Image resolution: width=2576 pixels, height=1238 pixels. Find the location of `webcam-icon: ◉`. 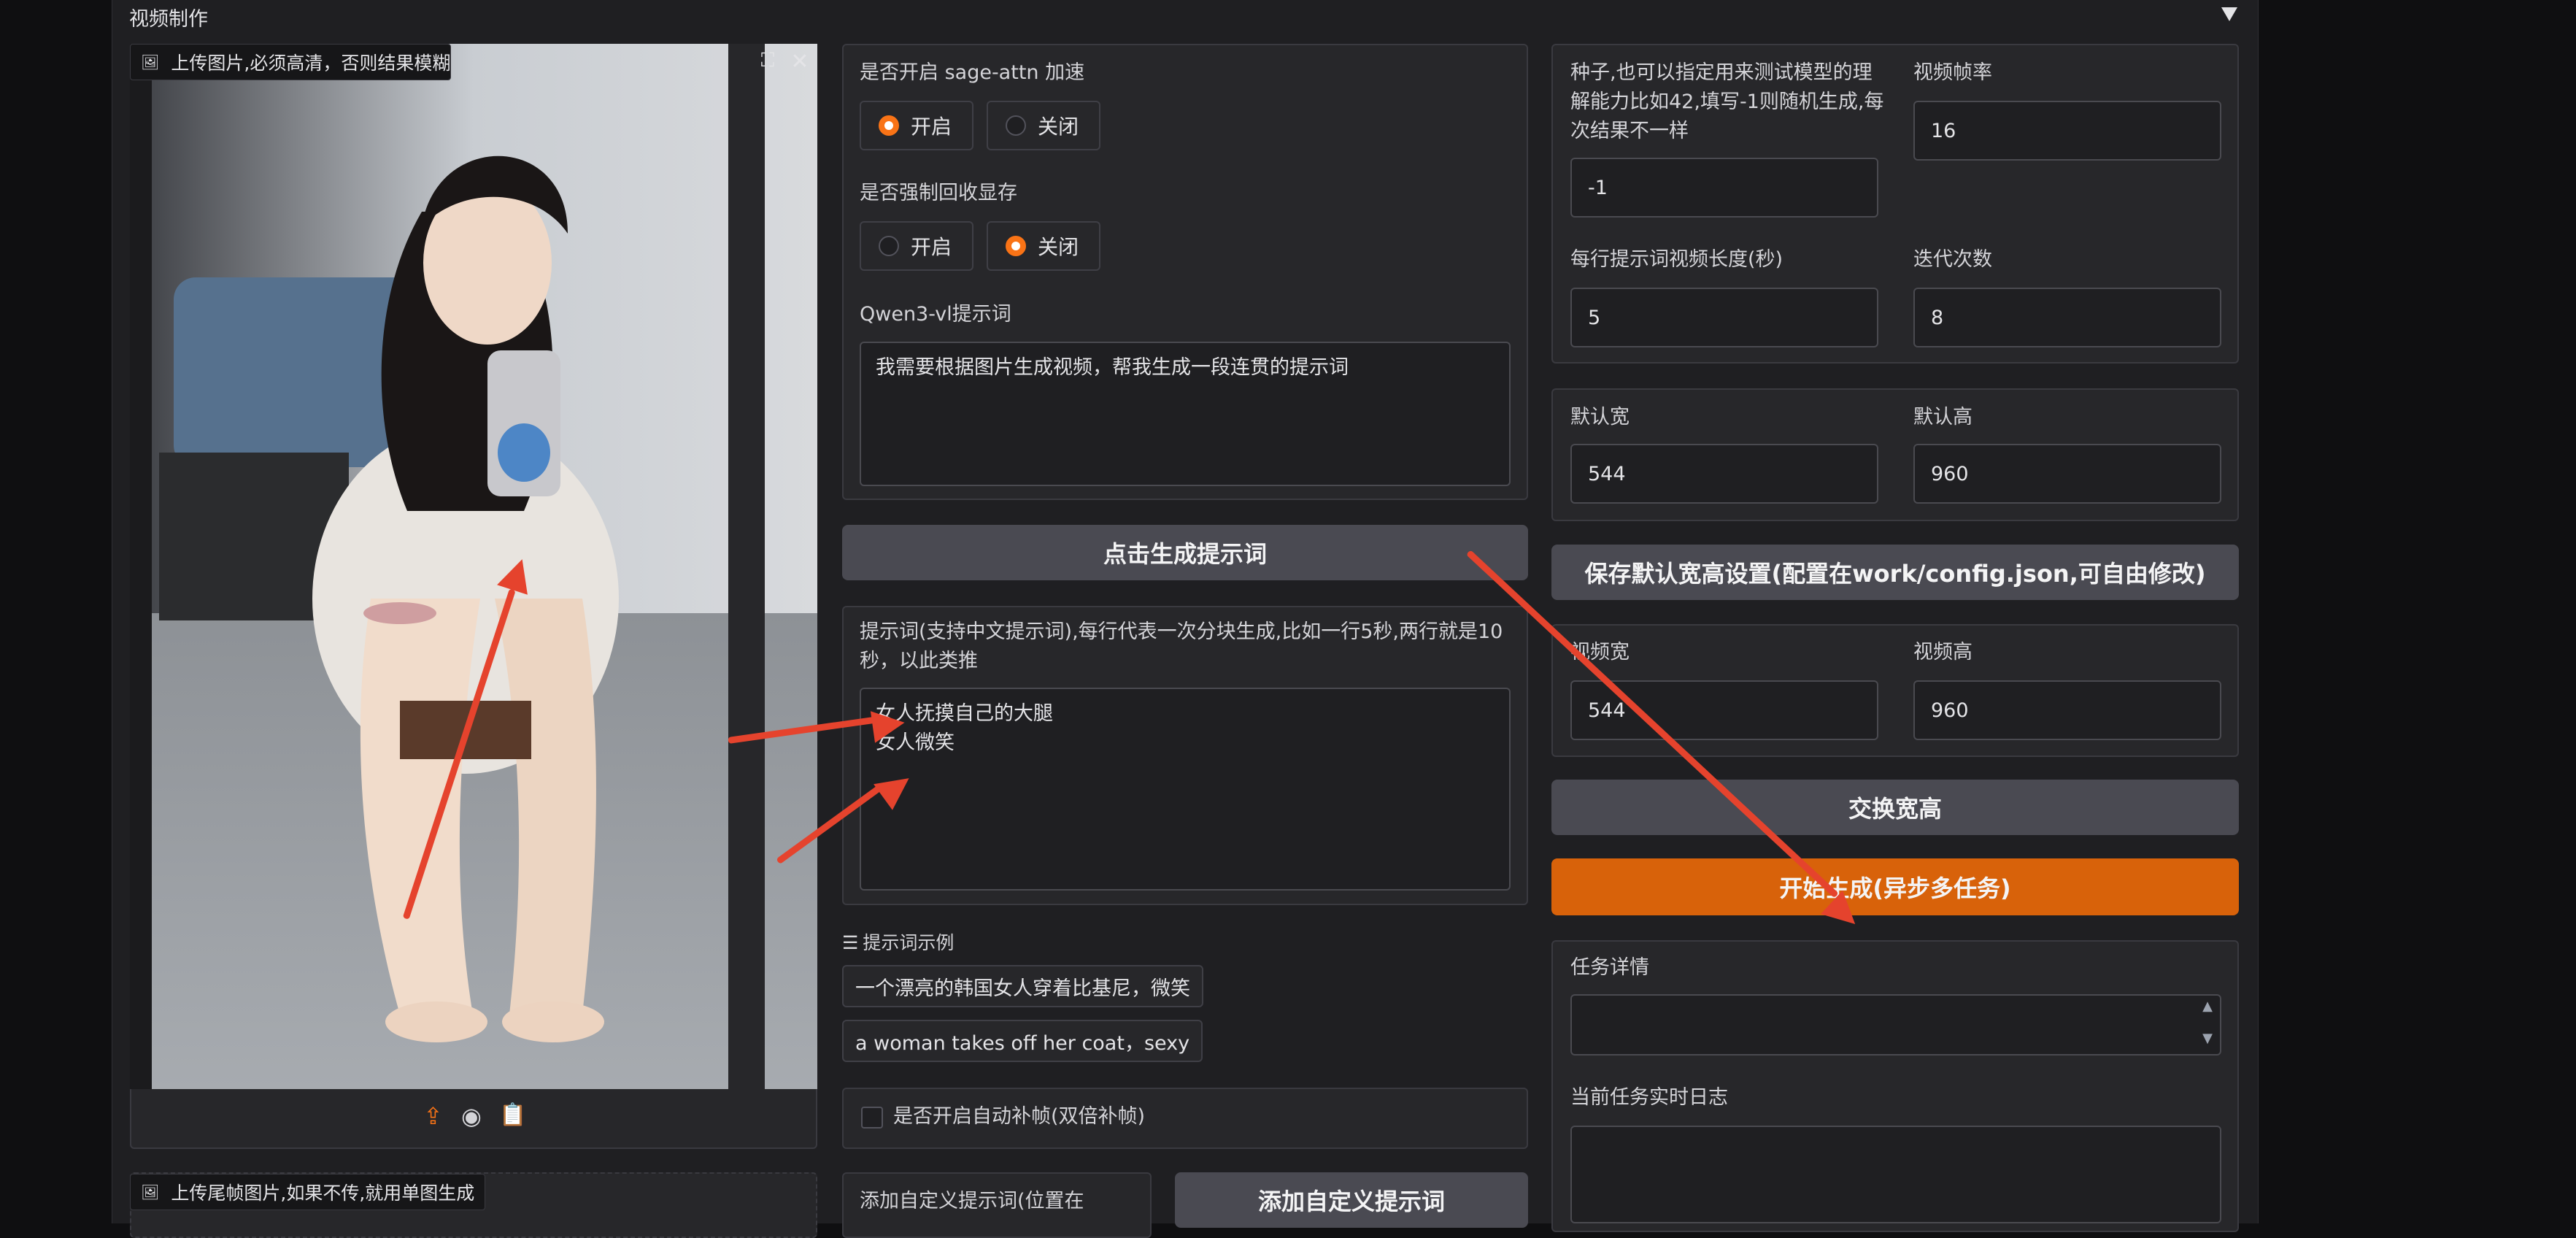

webcam-icon: ◉ is located at coordinates (471, 1116).